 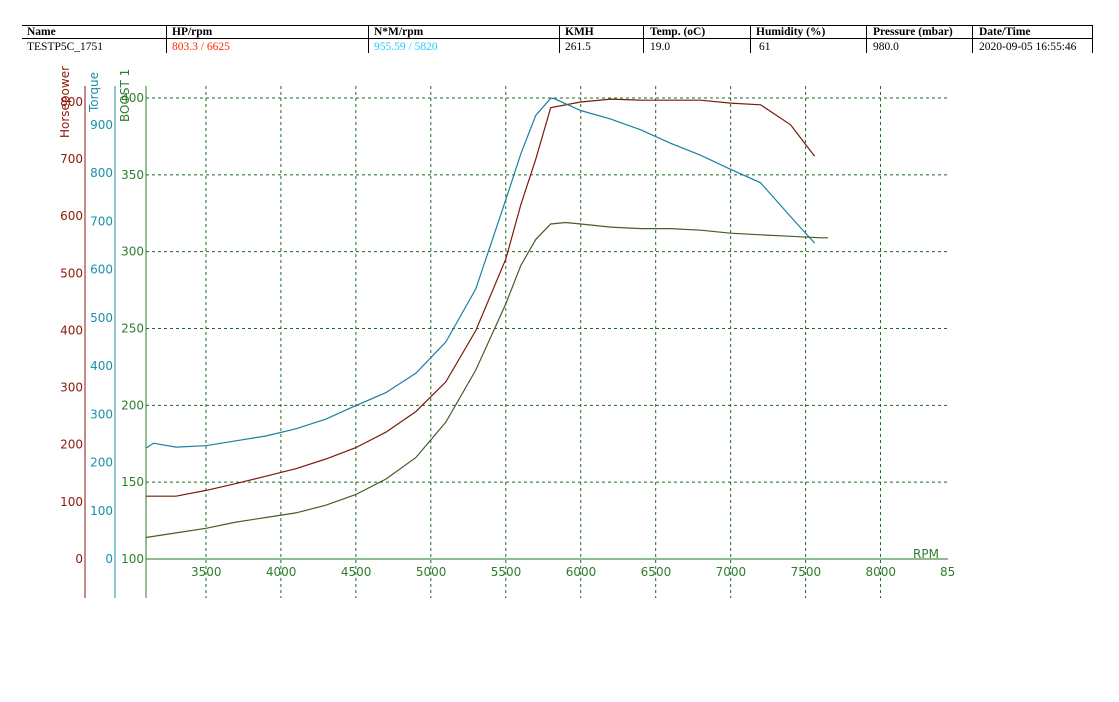 I want to click on x-tick-label: 4500, so click(x=356, y=572).